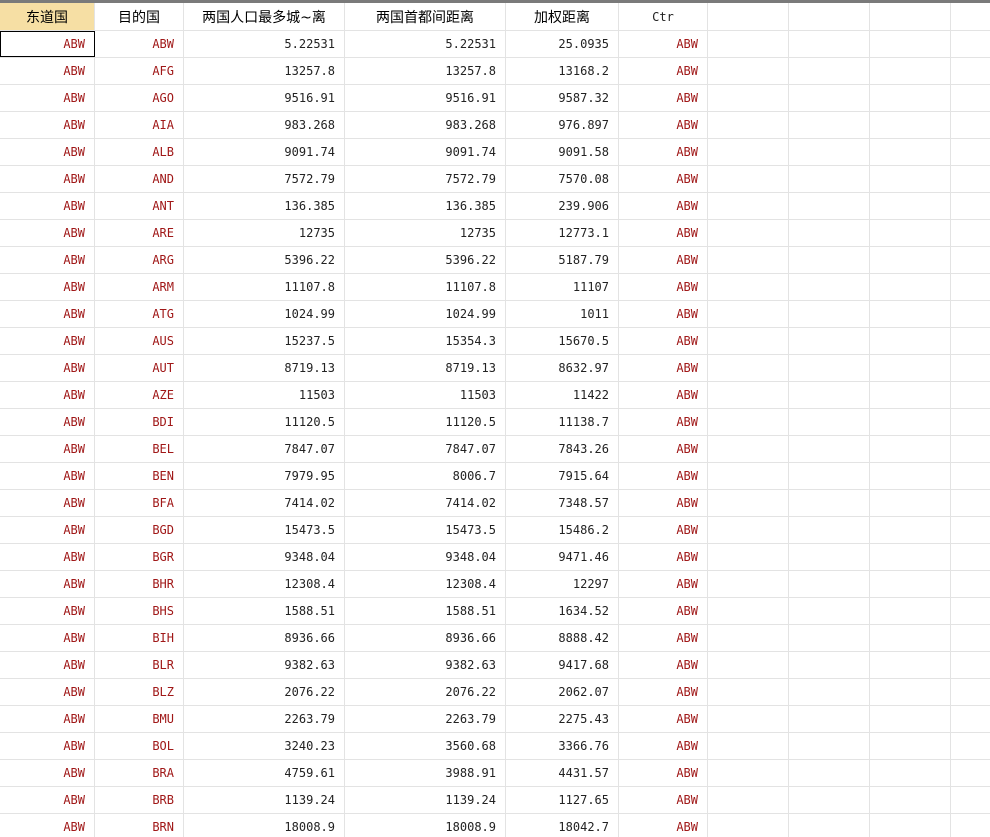  Describe the element at coordinates (264, 530) in the screenshot. I see `city-distance-cell: 15473.5` at that location.